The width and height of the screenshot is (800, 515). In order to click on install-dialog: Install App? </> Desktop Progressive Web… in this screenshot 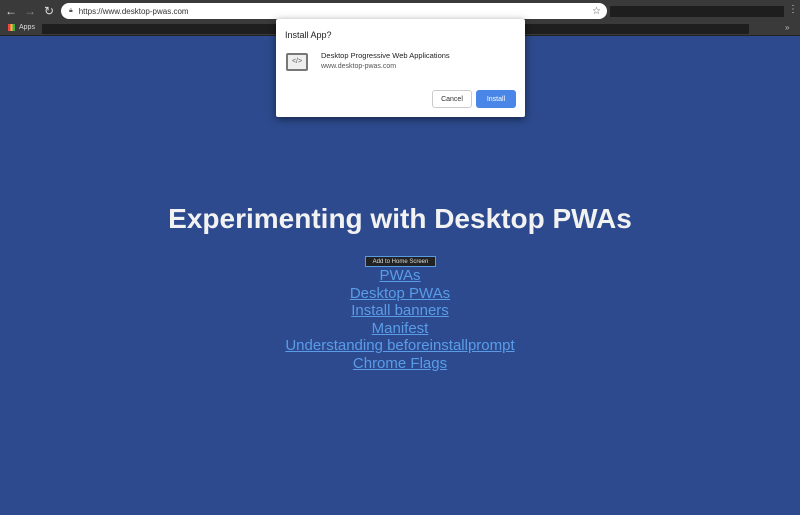, I will do `click(400, 68)`.